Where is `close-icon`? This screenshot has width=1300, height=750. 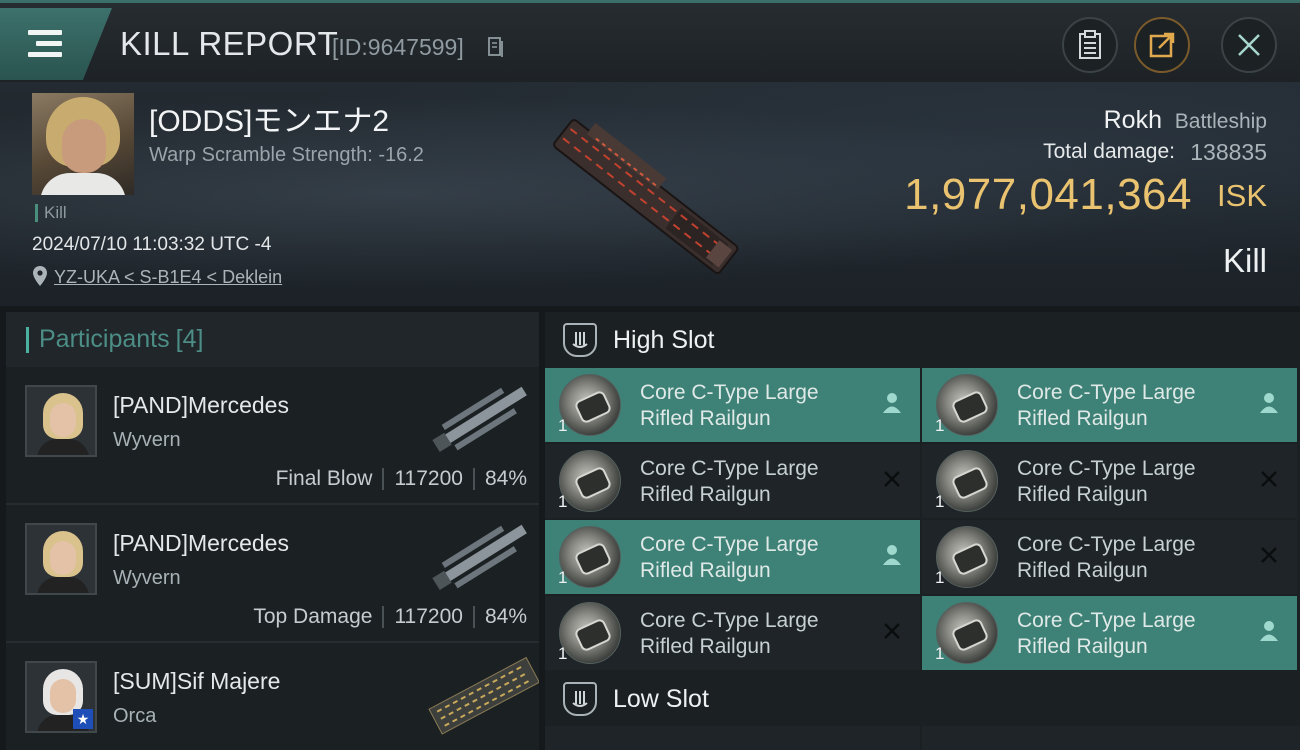
close-icon is located at coordinates (1249, 45).